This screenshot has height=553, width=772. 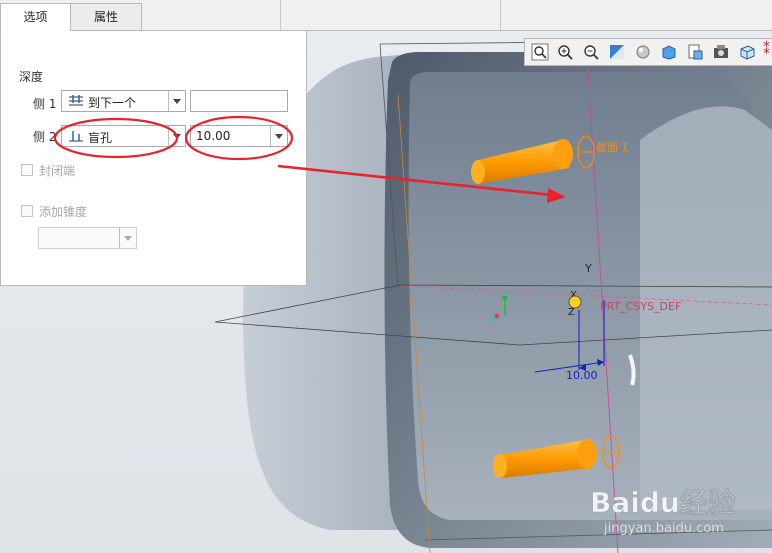 What do you see at coordinates (31, 77) in the screenshot?
I see `depth-heading: 深度` at bounding box center [31, 77].